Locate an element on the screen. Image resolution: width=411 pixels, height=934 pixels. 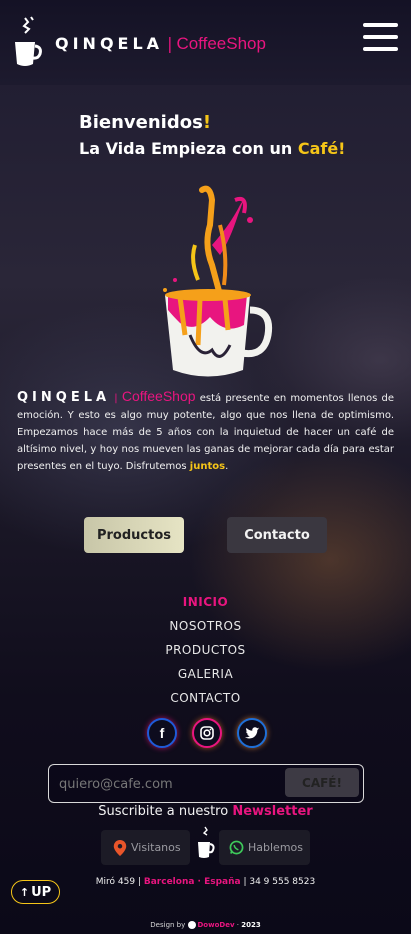
design-prefix: Design by is located at coordinates (169, 925).